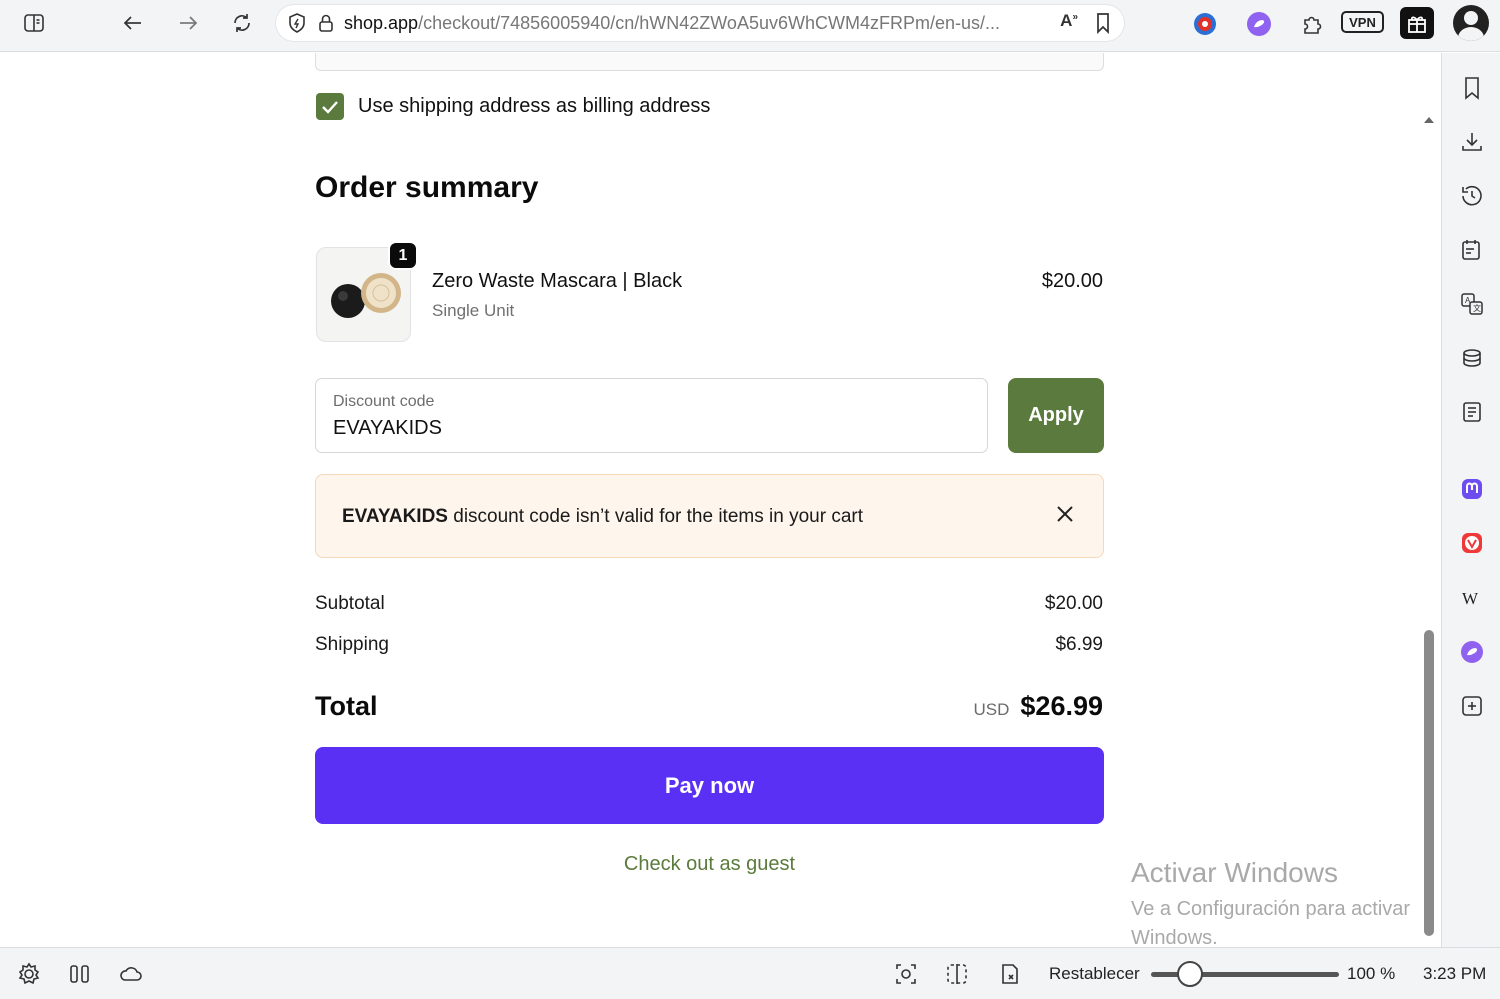 Image resolution: width=1500 pixels, height=999 pixels. Describe the element at coordinates (1065, 514) in the screenshot. I see `close-icon` at that location.